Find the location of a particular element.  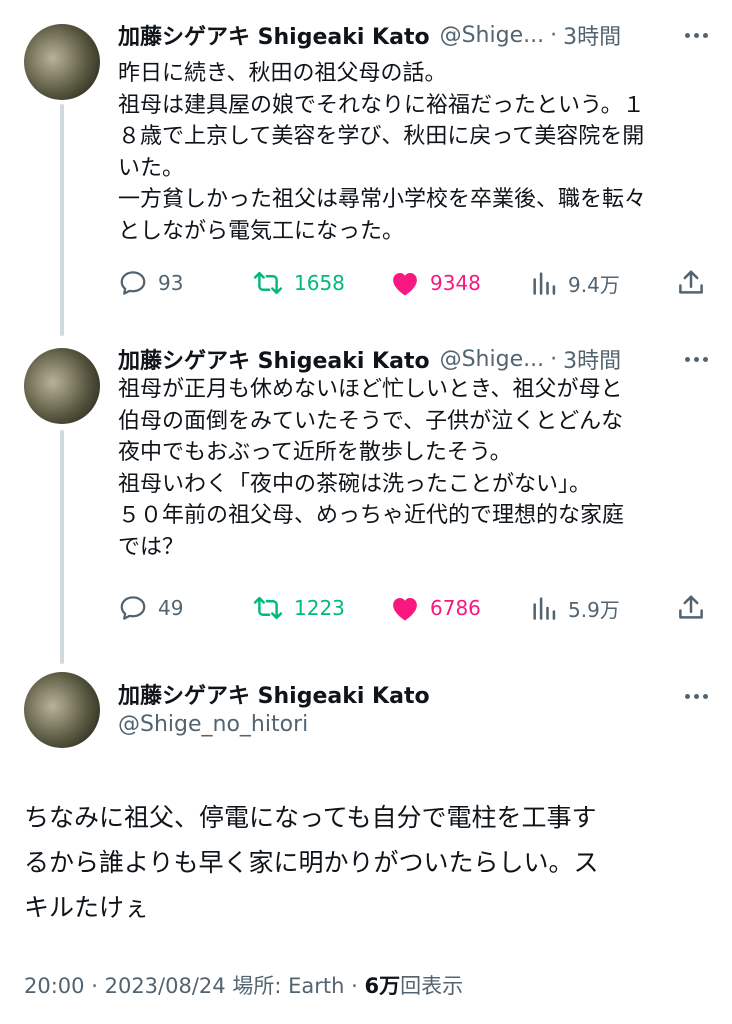

action-bar: 93 1658 9348 9.4万 is located at coordinates (413, 283).